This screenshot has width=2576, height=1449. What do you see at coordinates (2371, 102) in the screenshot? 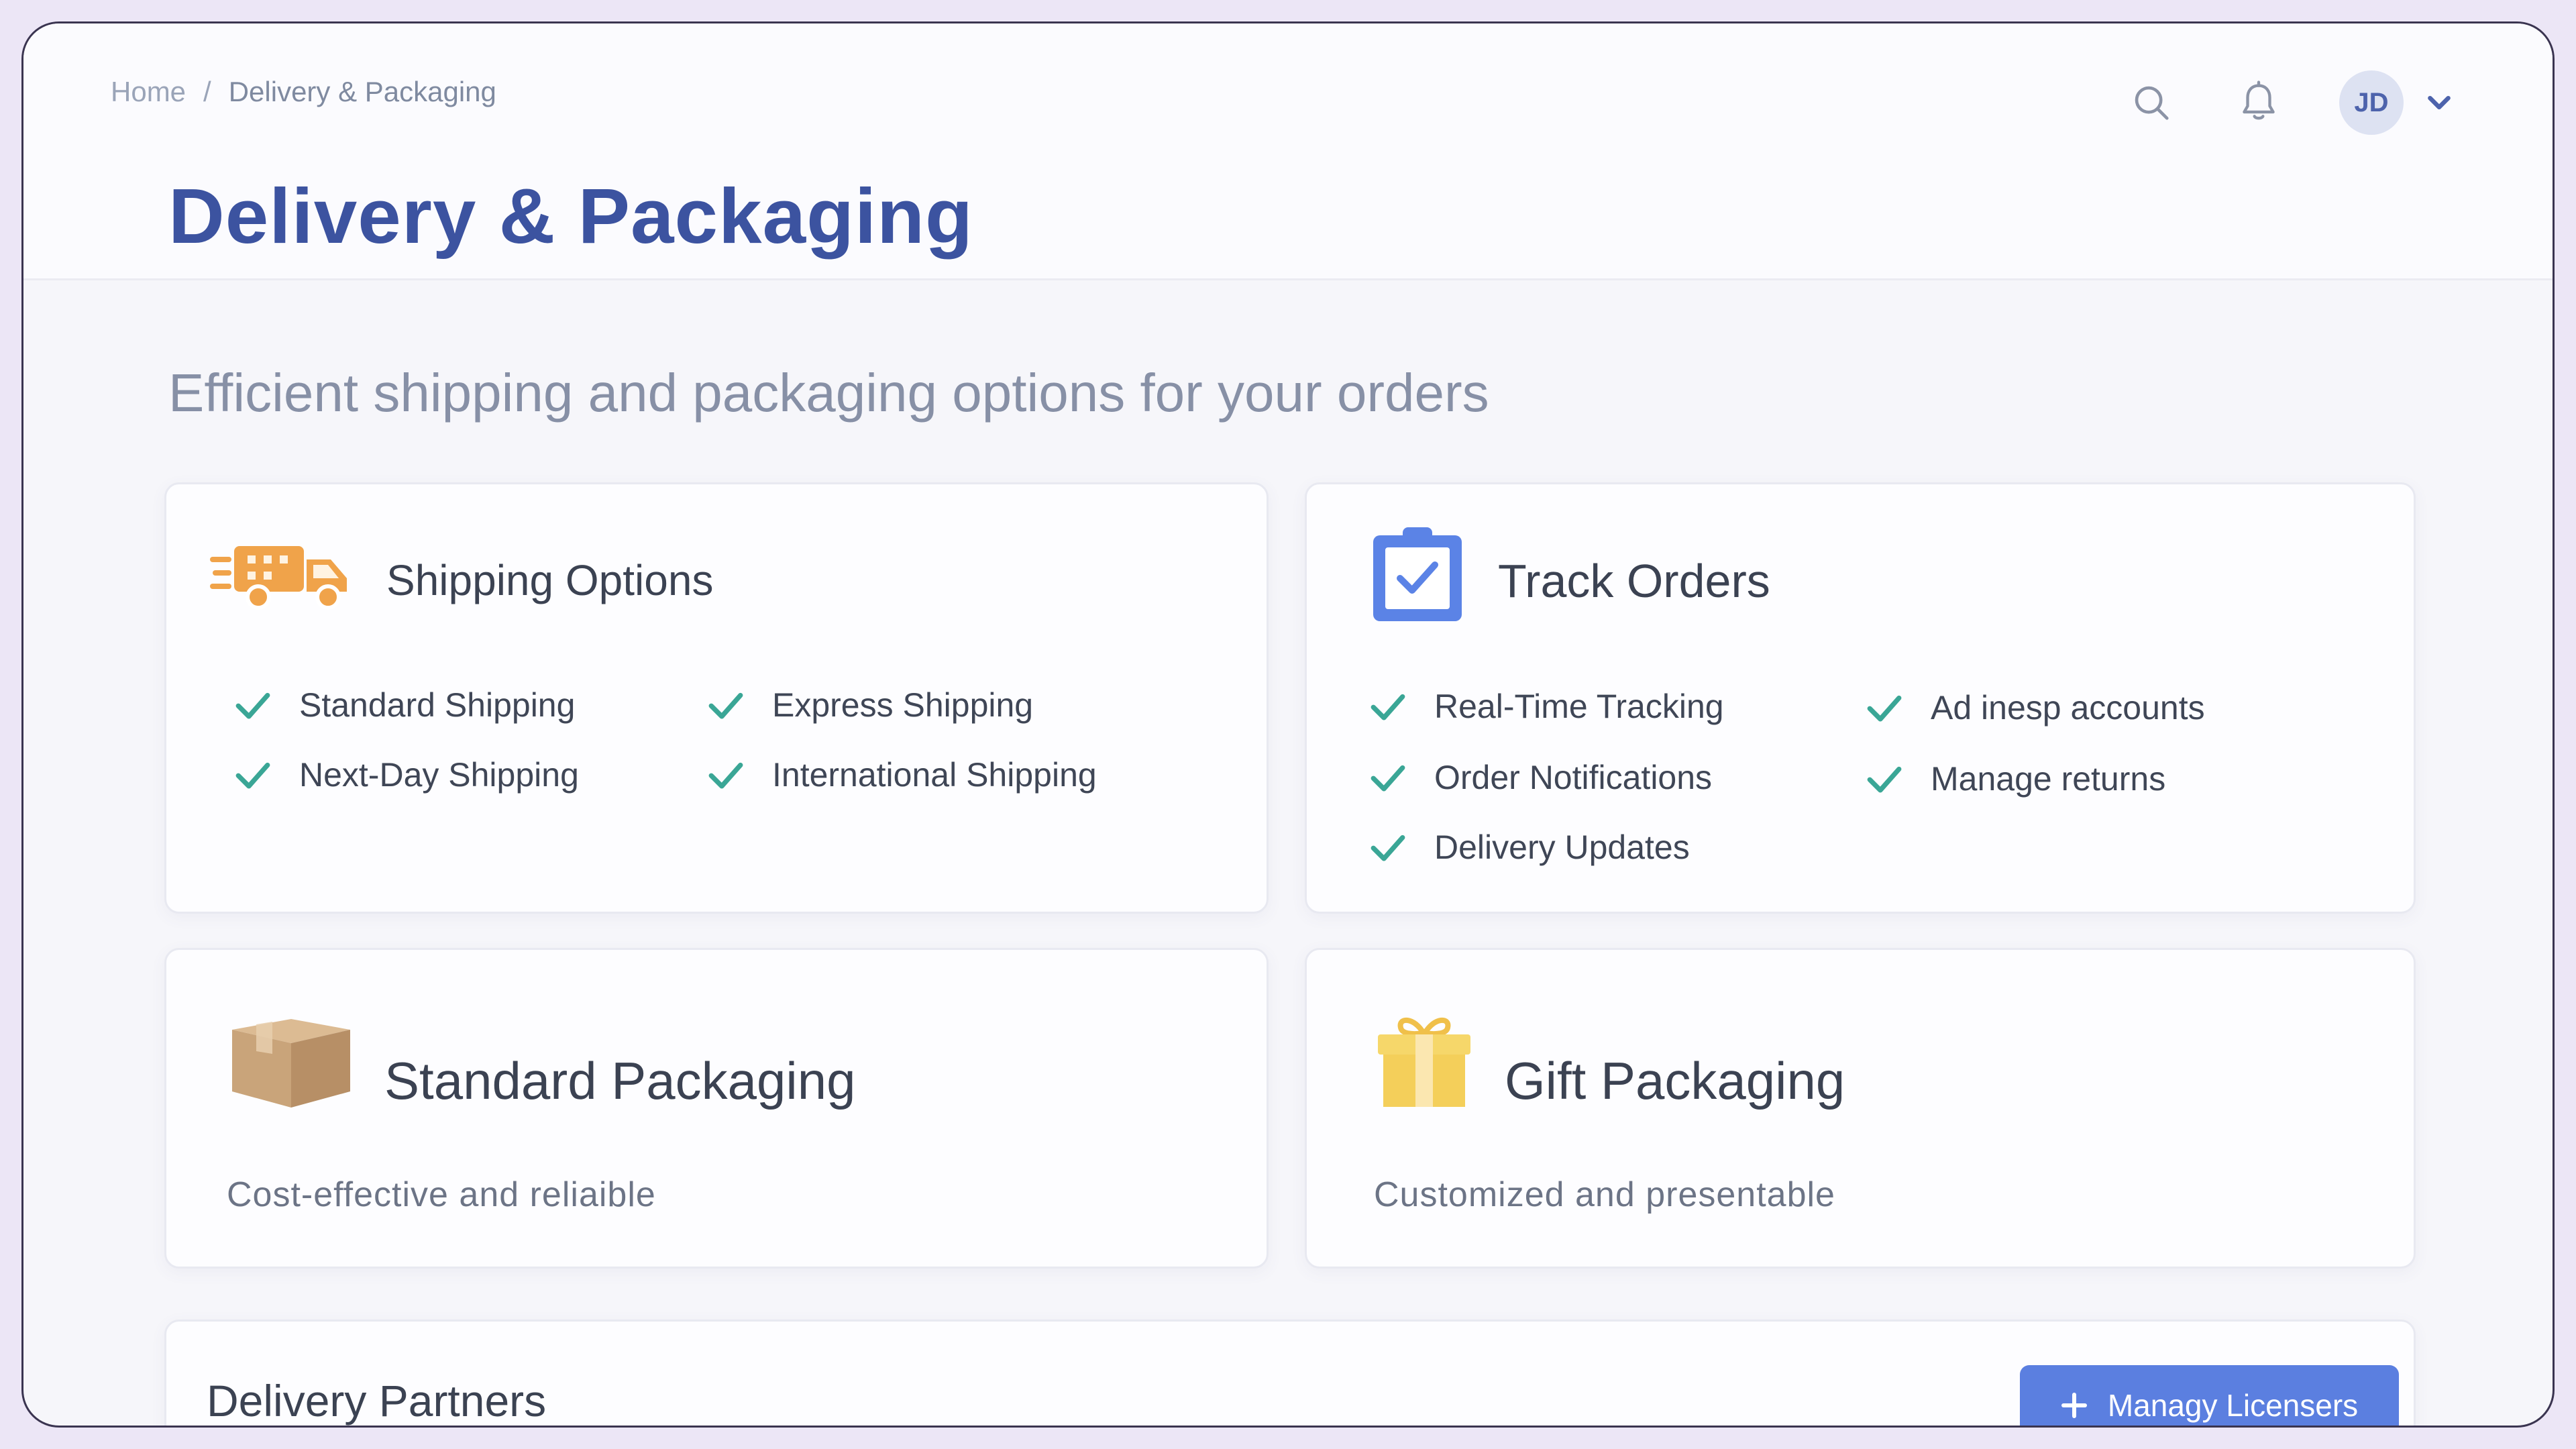
I see `avatar: JD` at bounding box center [2371, 102].